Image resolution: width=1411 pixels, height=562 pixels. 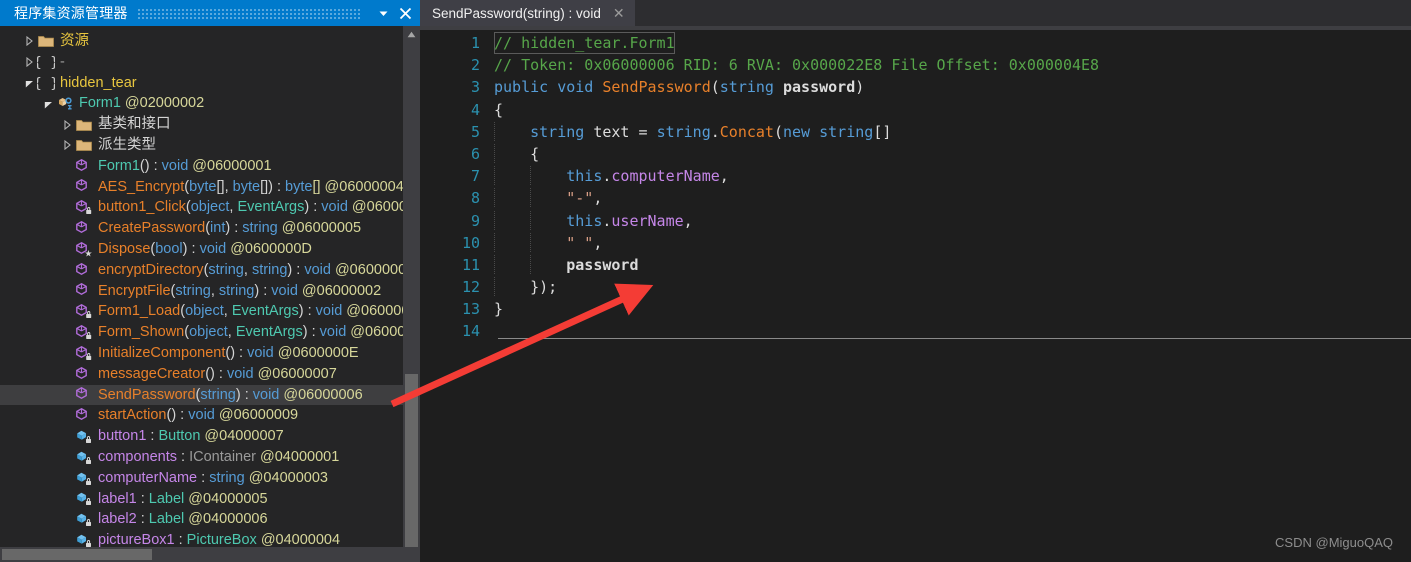 I want to click on method-icon-sealed: ★, so click(x=84, y=249).